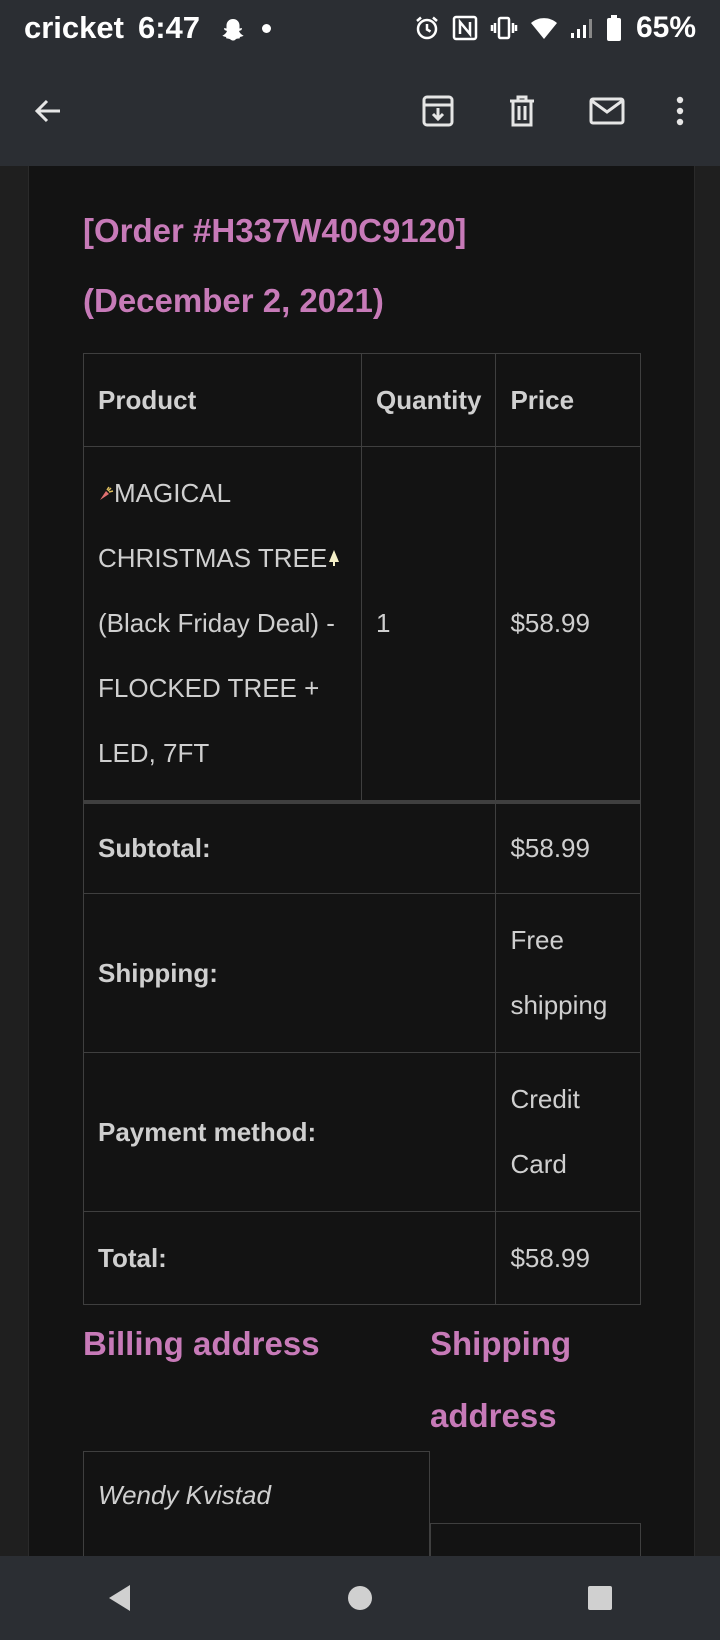  I want to click on shipping-address-title: Shipping address, so click(501, 1379).